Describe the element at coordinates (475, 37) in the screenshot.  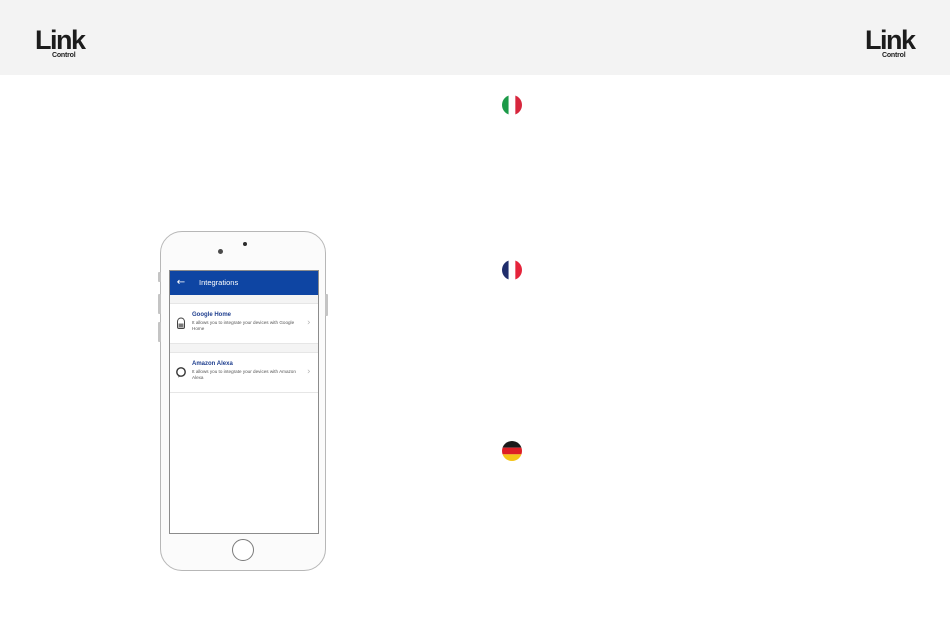
I see `page-header: Link Control Link Control` at that location.